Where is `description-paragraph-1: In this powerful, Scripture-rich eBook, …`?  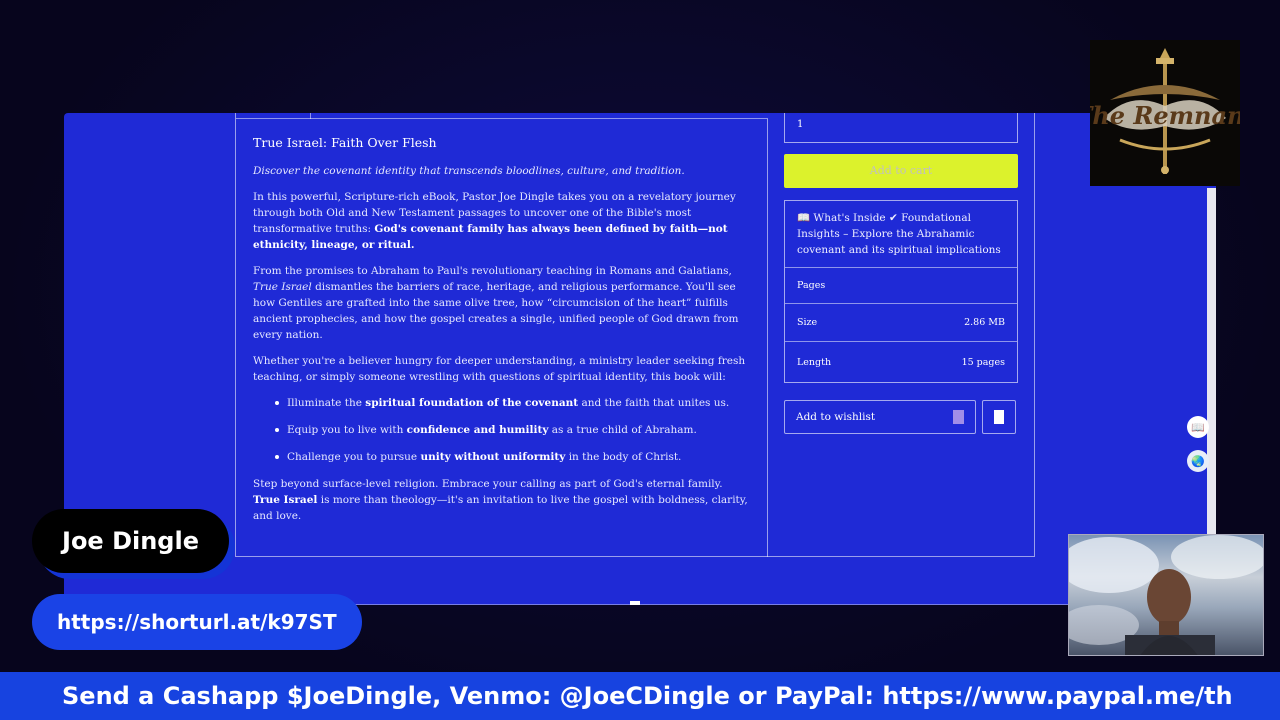
description-paragraph-1: In this powerful, Scripture-rich eBook, … is located at coordinates (502, 221).